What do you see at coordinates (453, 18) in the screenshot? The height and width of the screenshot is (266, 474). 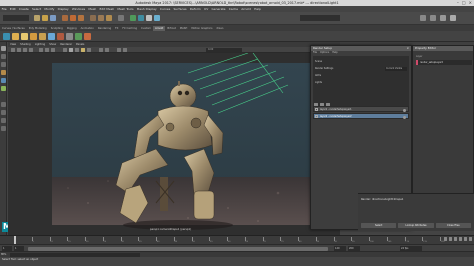 I see `outliner-icon` at bounding box center [453, 18].